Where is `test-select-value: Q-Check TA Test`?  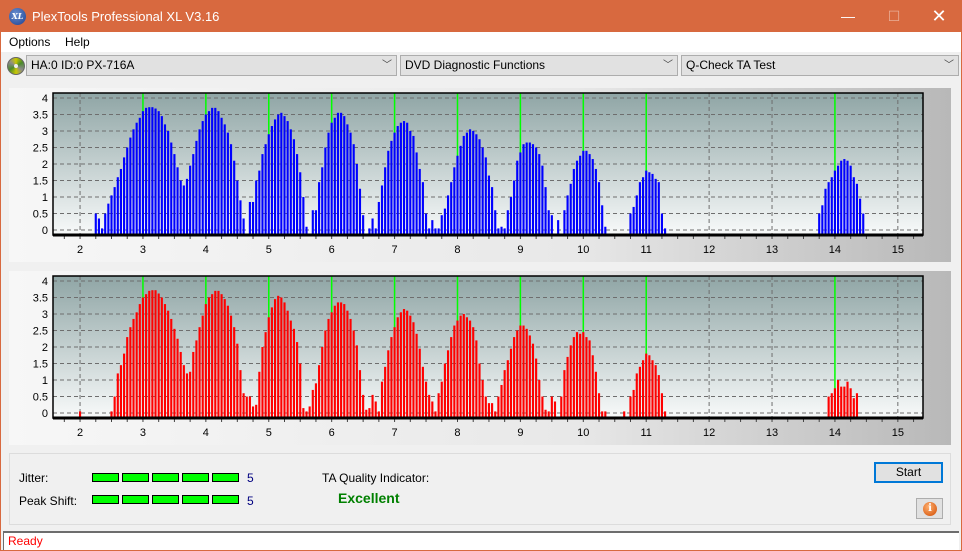
test-select-value: Q-Check TA Test is located at coordinates (731, 65).